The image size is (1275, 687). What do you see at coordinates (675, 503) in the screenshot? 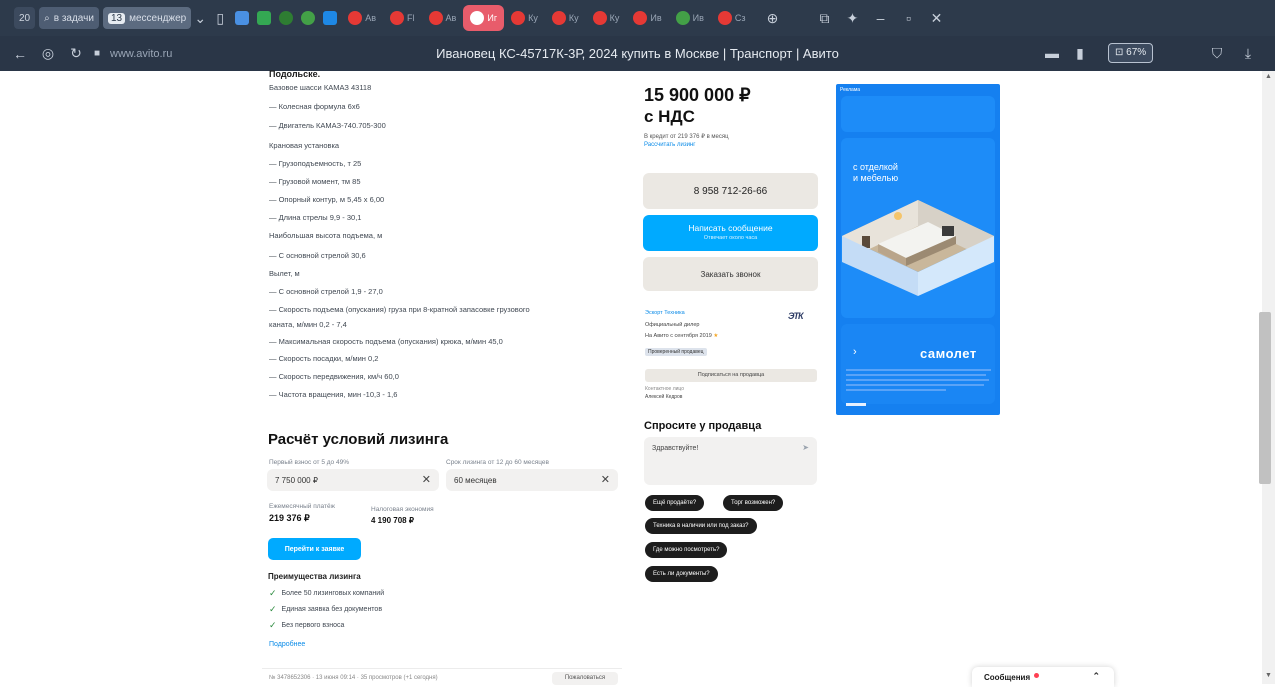
I see `quick-question-pill: Ещё продаёте?` at bounding box center [675, 503].